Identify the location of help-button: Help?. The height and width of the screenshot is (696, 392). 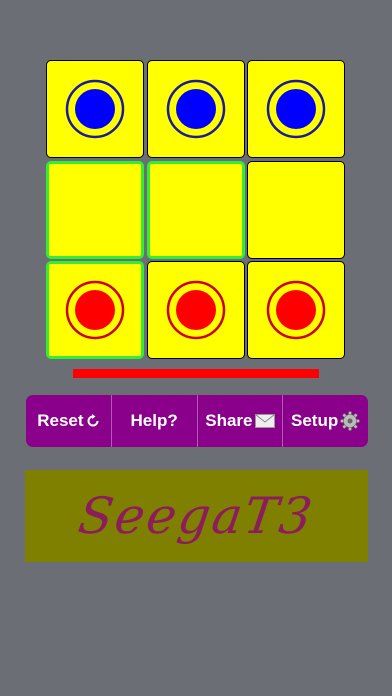
(155, 421).